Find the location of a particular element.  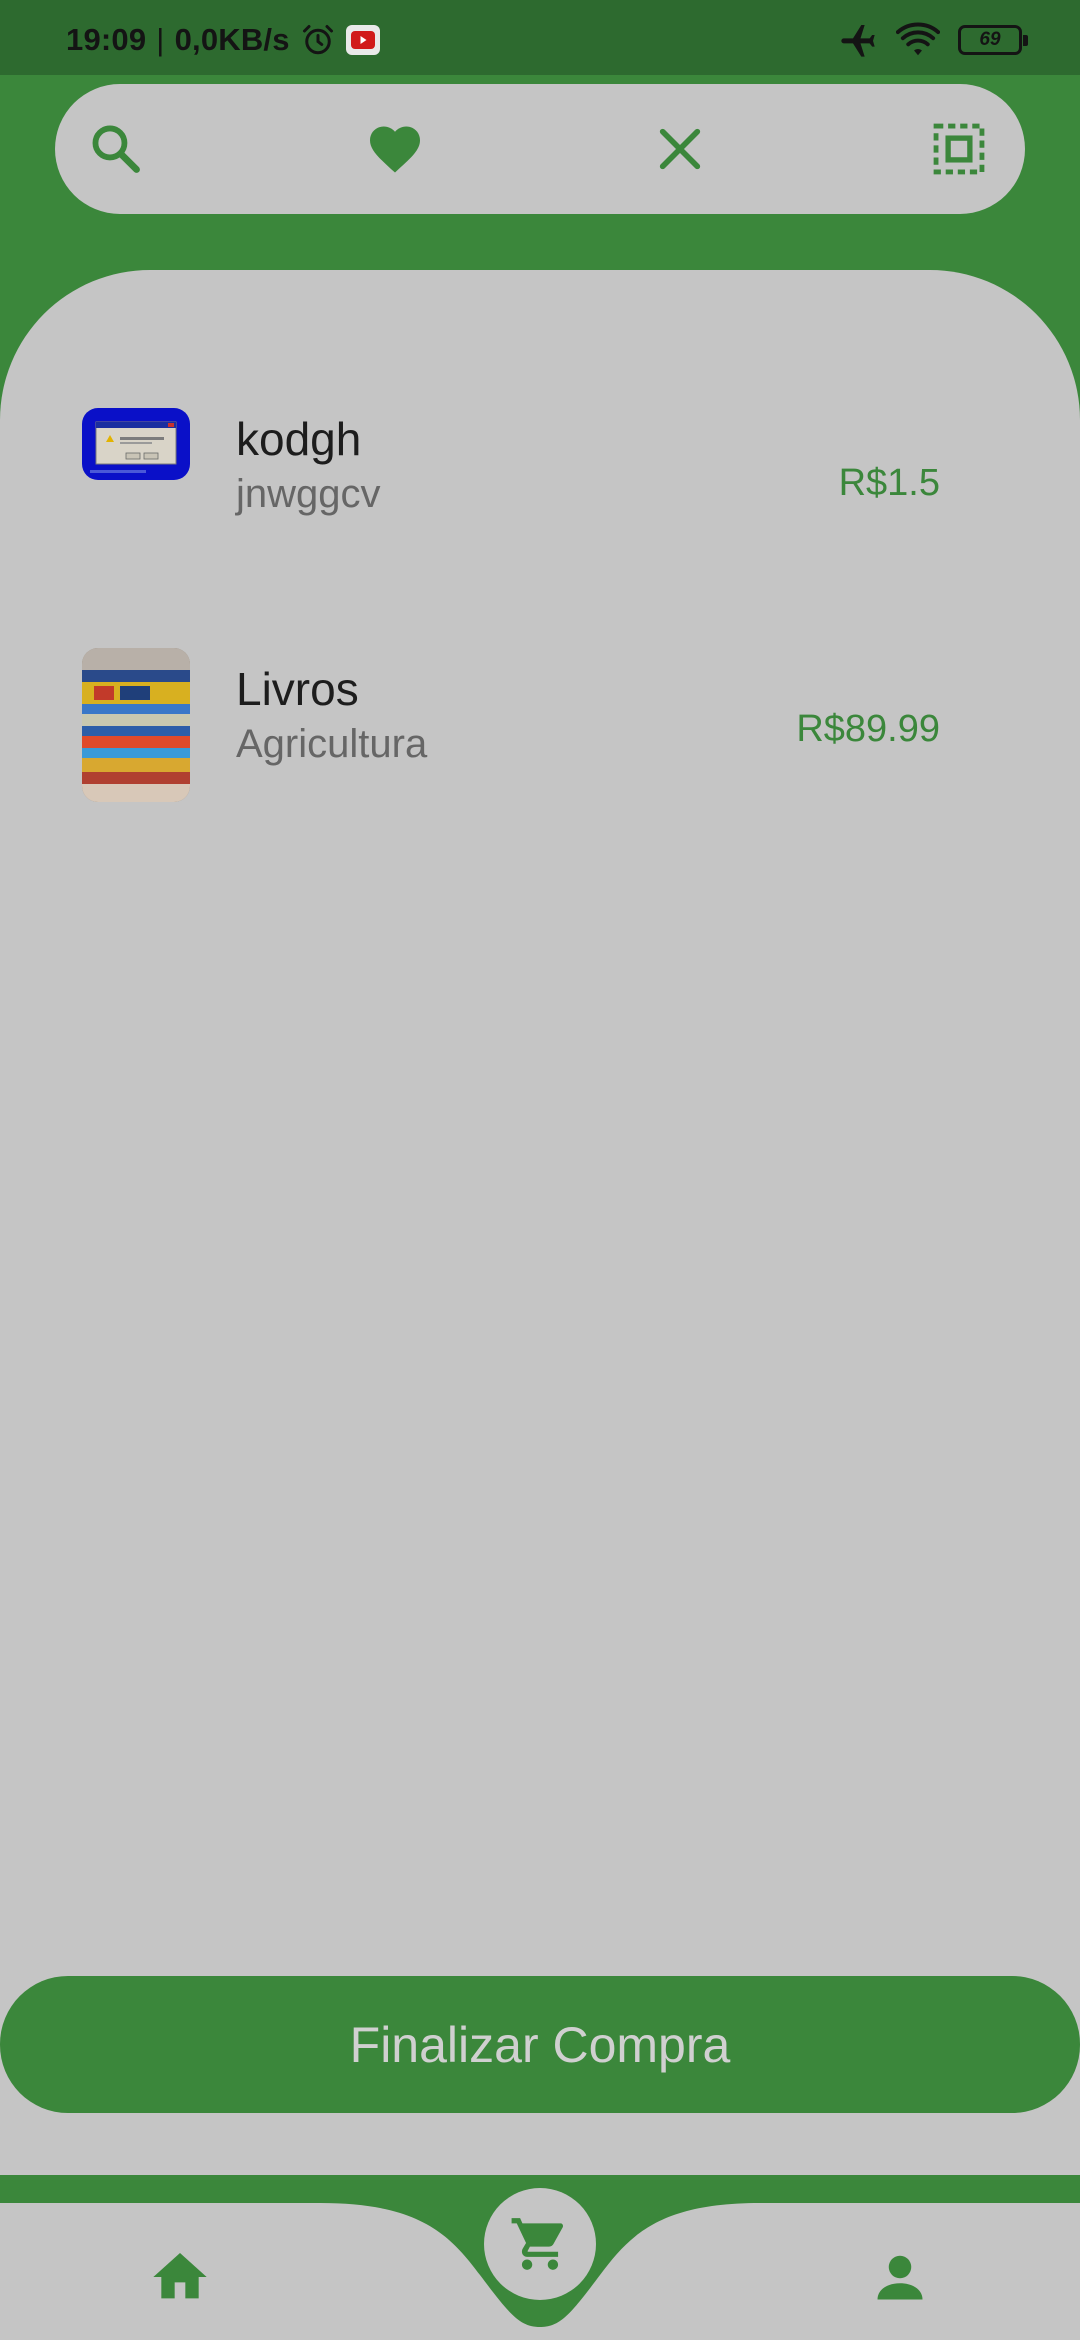

item-name: kodgh is located at coordinates (299, 439).